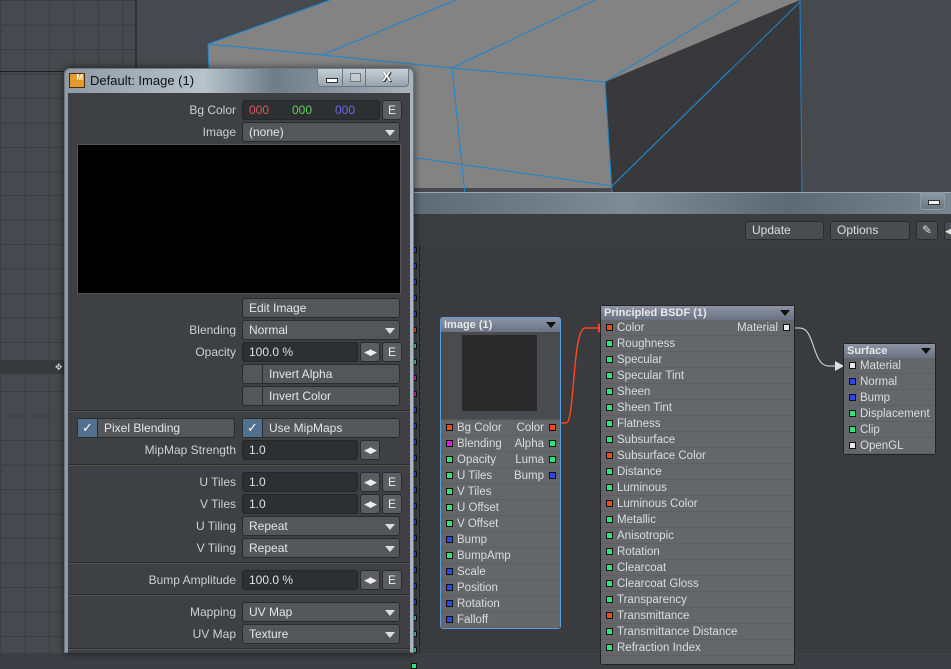  I want to click on opacity-input: 100.0 %, so click(300, 352).